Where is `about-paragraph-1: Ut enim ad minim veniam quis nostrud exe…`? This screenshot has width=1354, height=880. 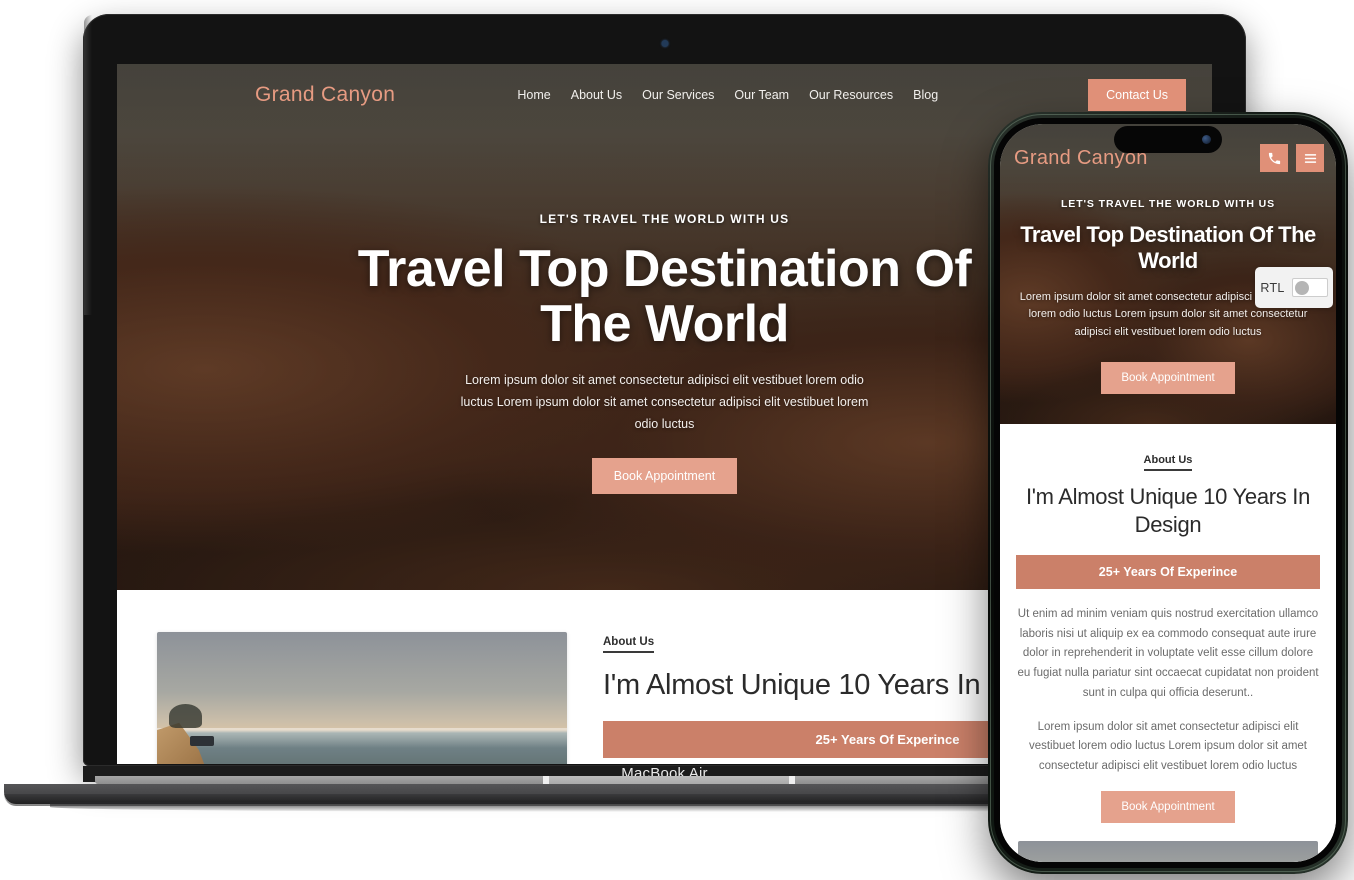 about-paragraph-1: Ut enim ad minim veniam quis nostrud exe… is located at coordinates (1168, 653).